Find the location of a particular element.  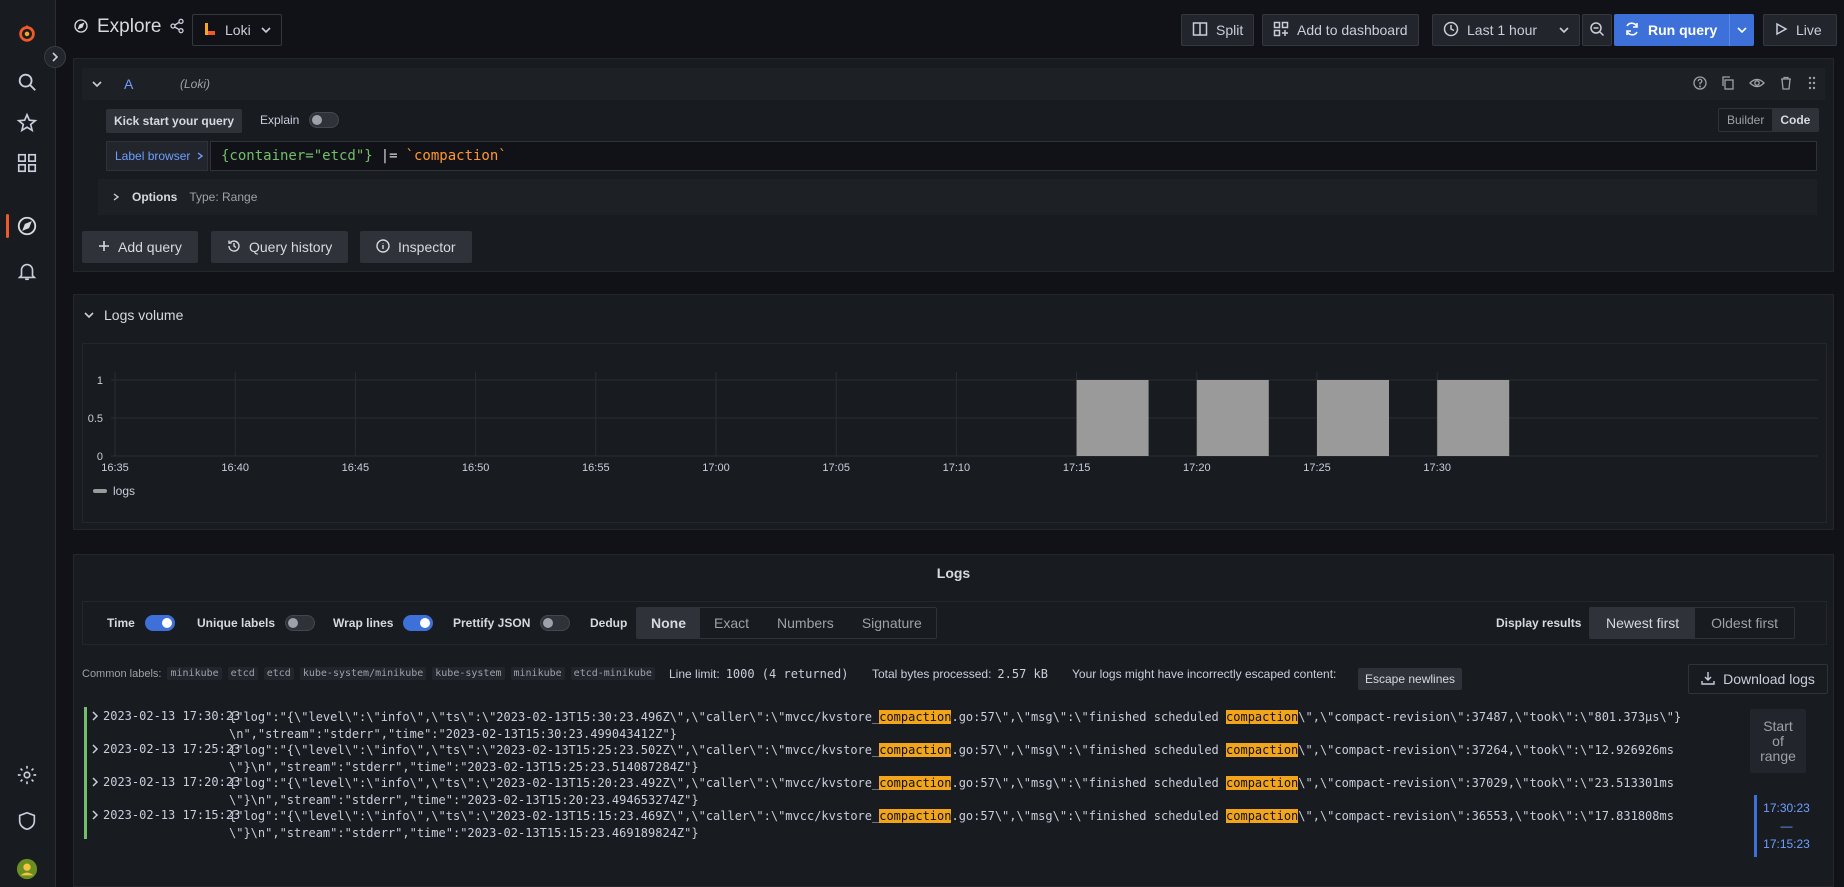

run-query-button: Run query is located at coordinates (1684, 30).